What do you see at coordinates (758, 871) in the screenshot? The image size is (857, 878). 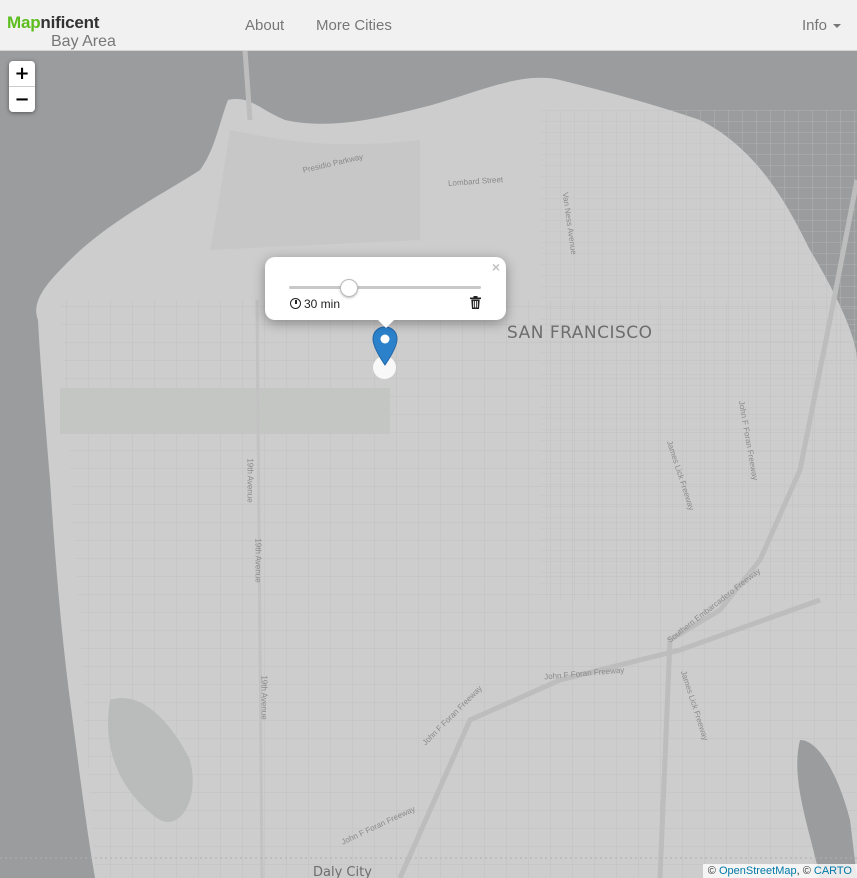 I see `osm-link: OpenStreetMap` at bounding box center [758, 871].